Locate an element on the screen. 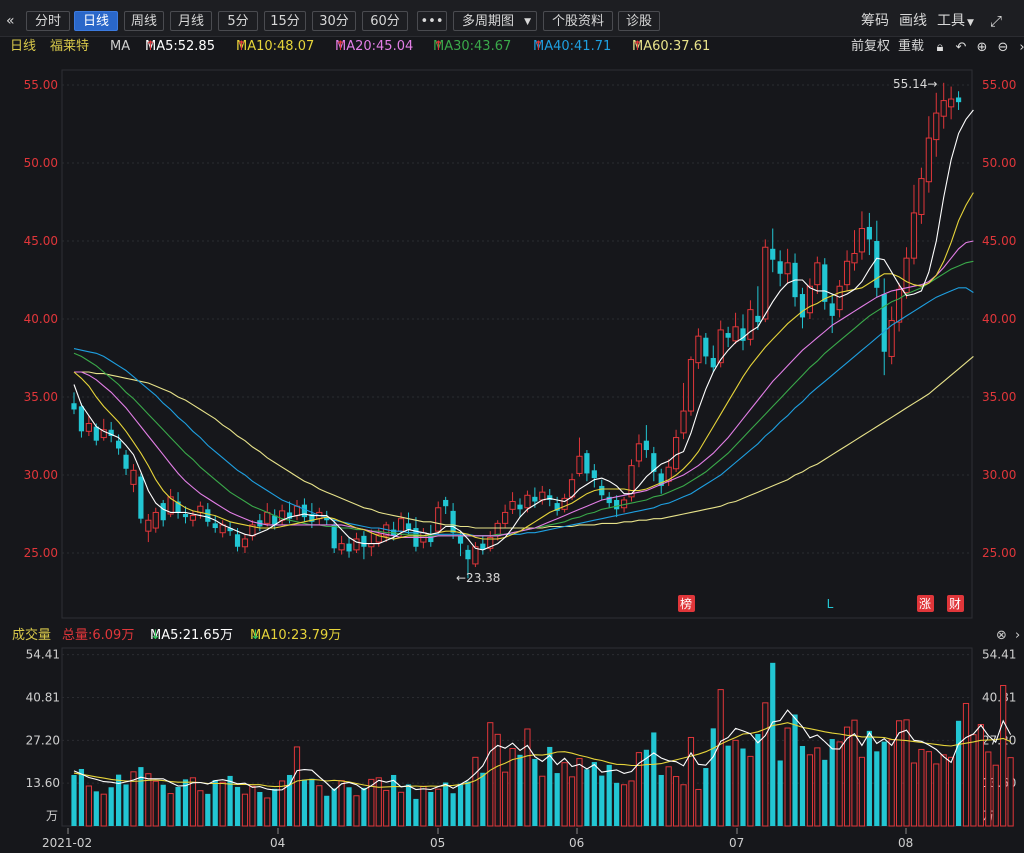 Image resolution: width=1024 pixels, height=853 pixels. diagnose-button: 诊股 is located at coordinates (639, 21).